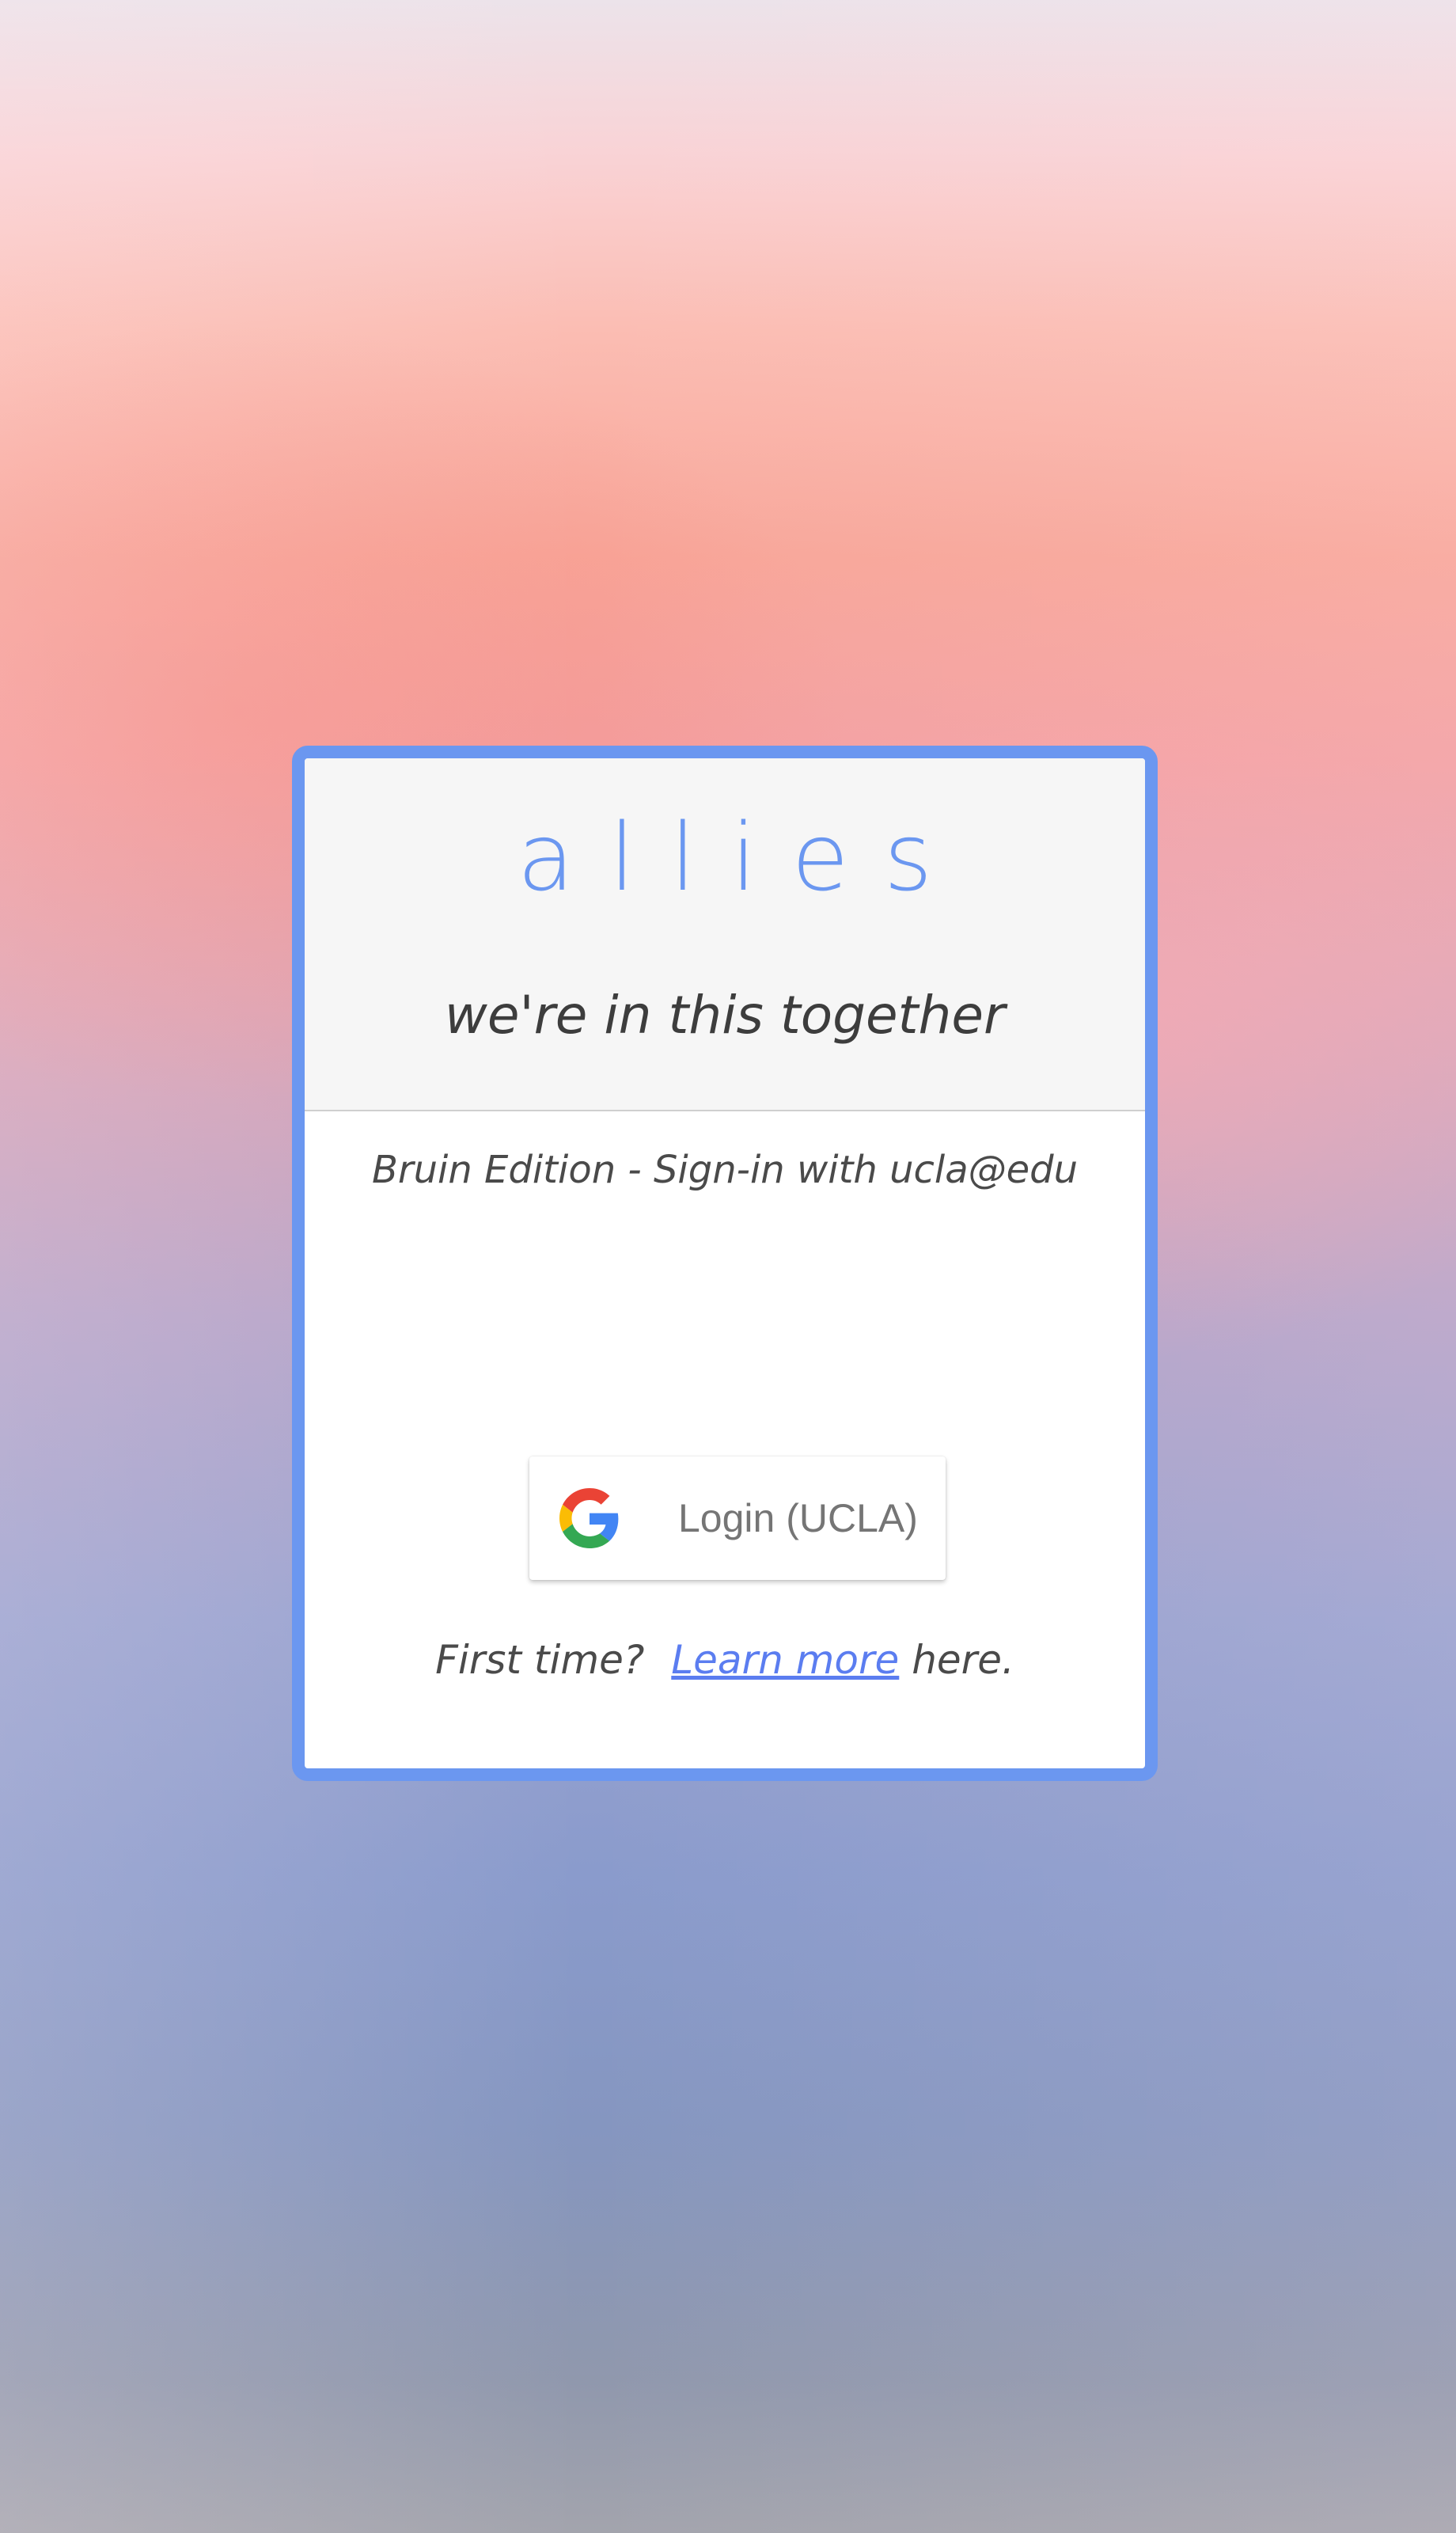 The height and width of the screenshot is (2533, 1456). I want to click on learn-more-link: Learn more, so click(785, 1660).